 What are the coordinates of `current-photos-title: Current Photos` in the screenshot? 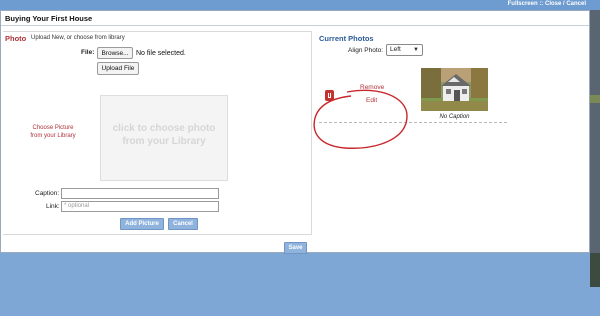 It's located at (346, 38).